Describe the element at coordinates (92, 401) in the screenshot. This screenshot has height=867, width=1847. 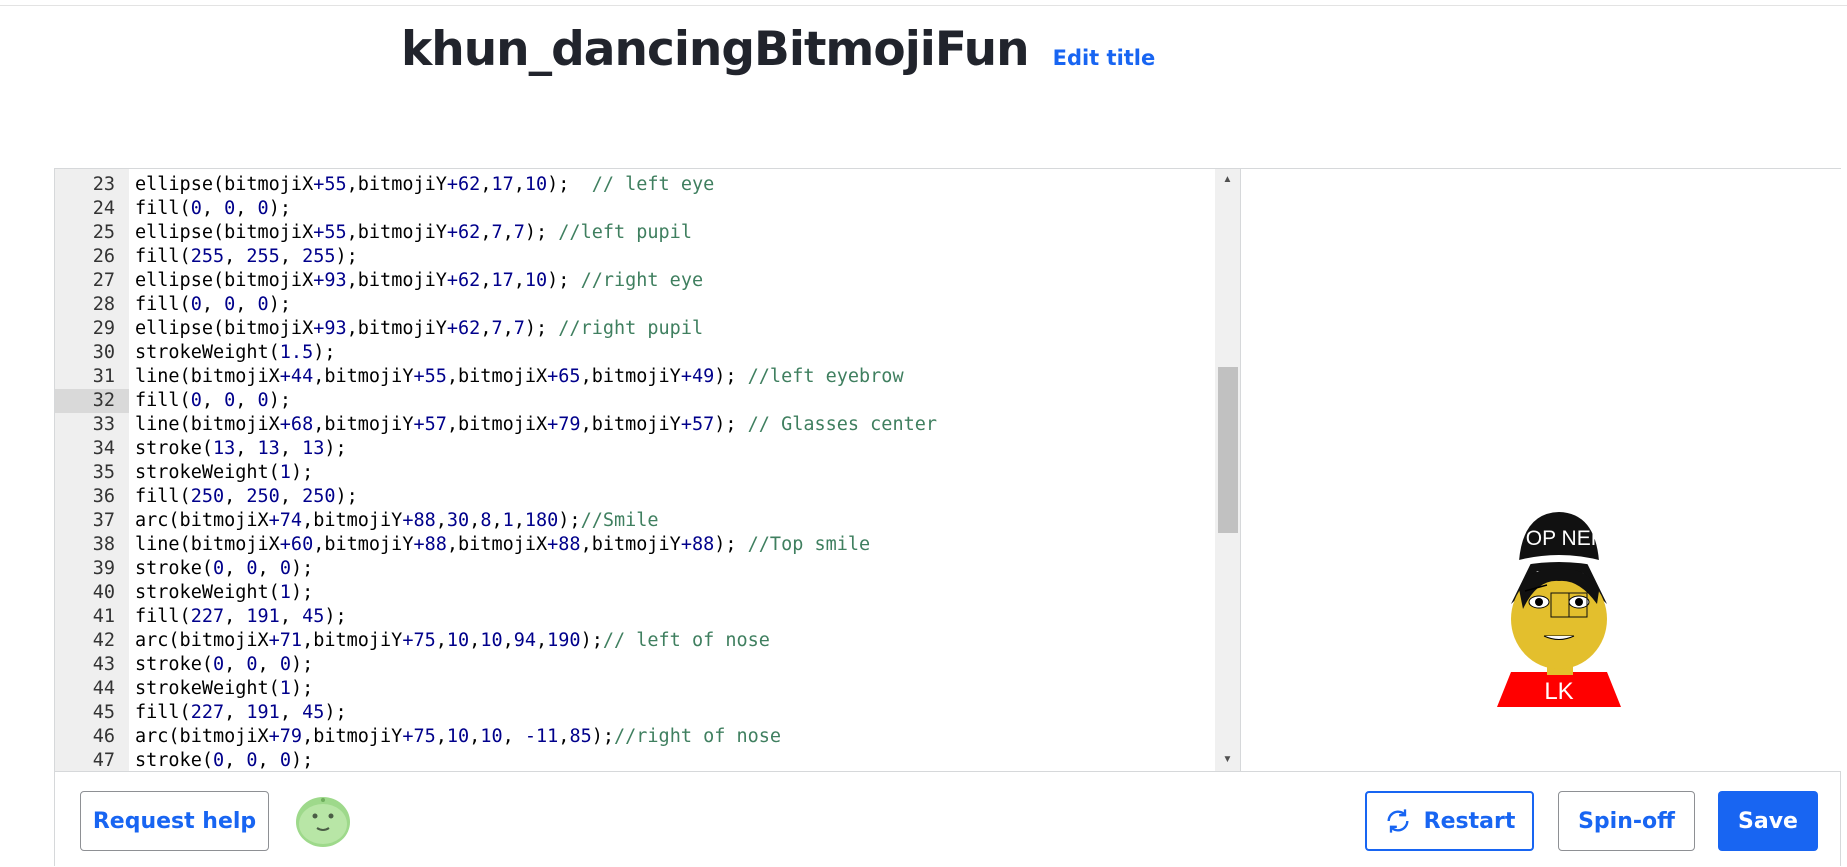
I see `line-number: 32` at that location.